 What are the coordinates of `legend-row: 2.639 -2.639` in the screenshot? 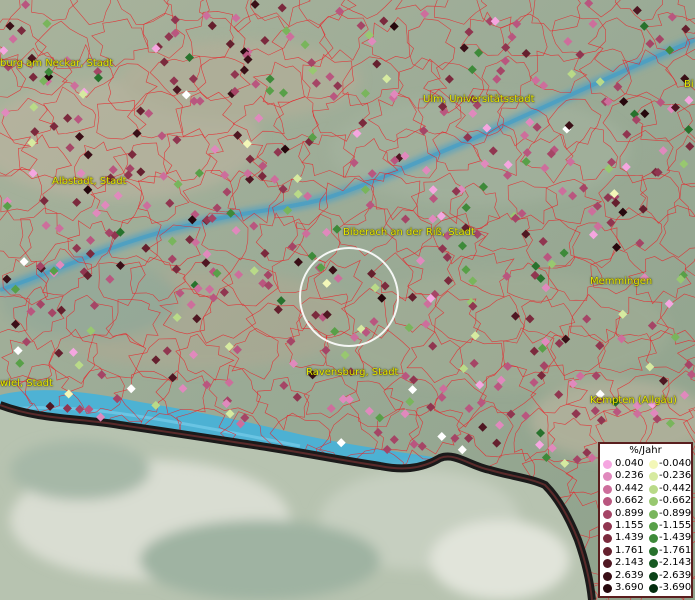 It's located at (648, 576).